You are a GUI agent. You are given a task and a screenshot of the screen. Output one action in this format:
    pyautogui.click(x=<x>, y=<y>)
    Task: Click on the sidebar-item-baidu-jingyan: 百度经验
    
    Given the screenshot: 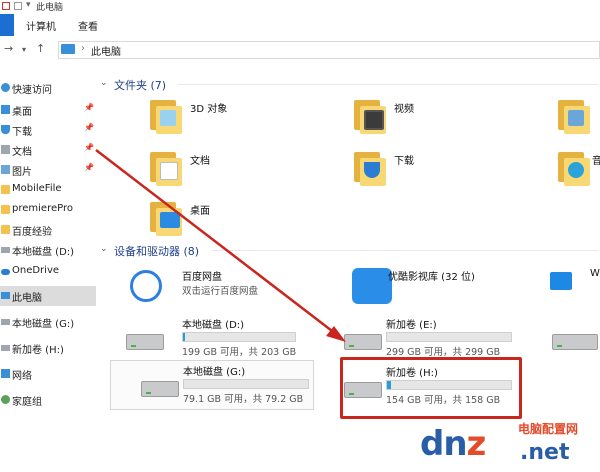 What is the action you would take?
    pyautogui.click(x=48, y=230)
    